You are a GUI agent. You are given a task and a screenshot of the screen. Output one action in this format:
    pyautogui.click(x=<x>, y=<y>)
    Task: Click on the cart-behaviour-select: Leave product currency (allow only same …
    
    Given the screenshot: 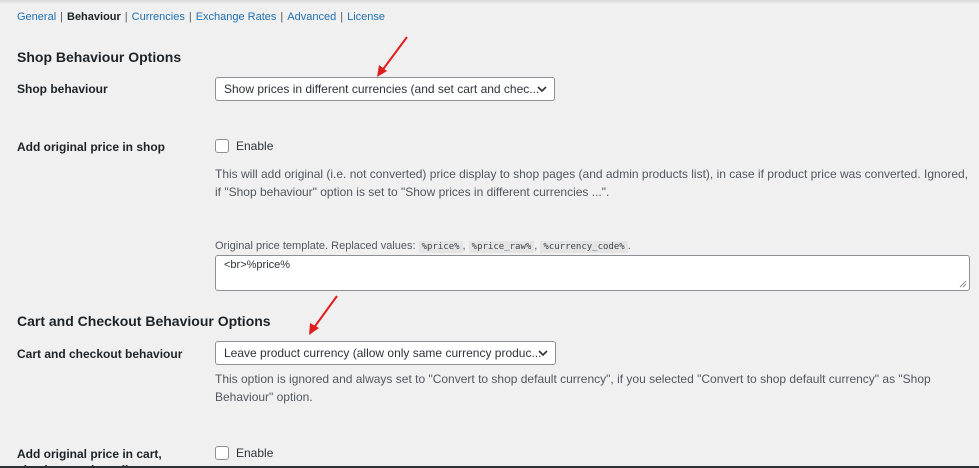 What is the action you would take?
    pyautogui.click(x=385, y=353)
    